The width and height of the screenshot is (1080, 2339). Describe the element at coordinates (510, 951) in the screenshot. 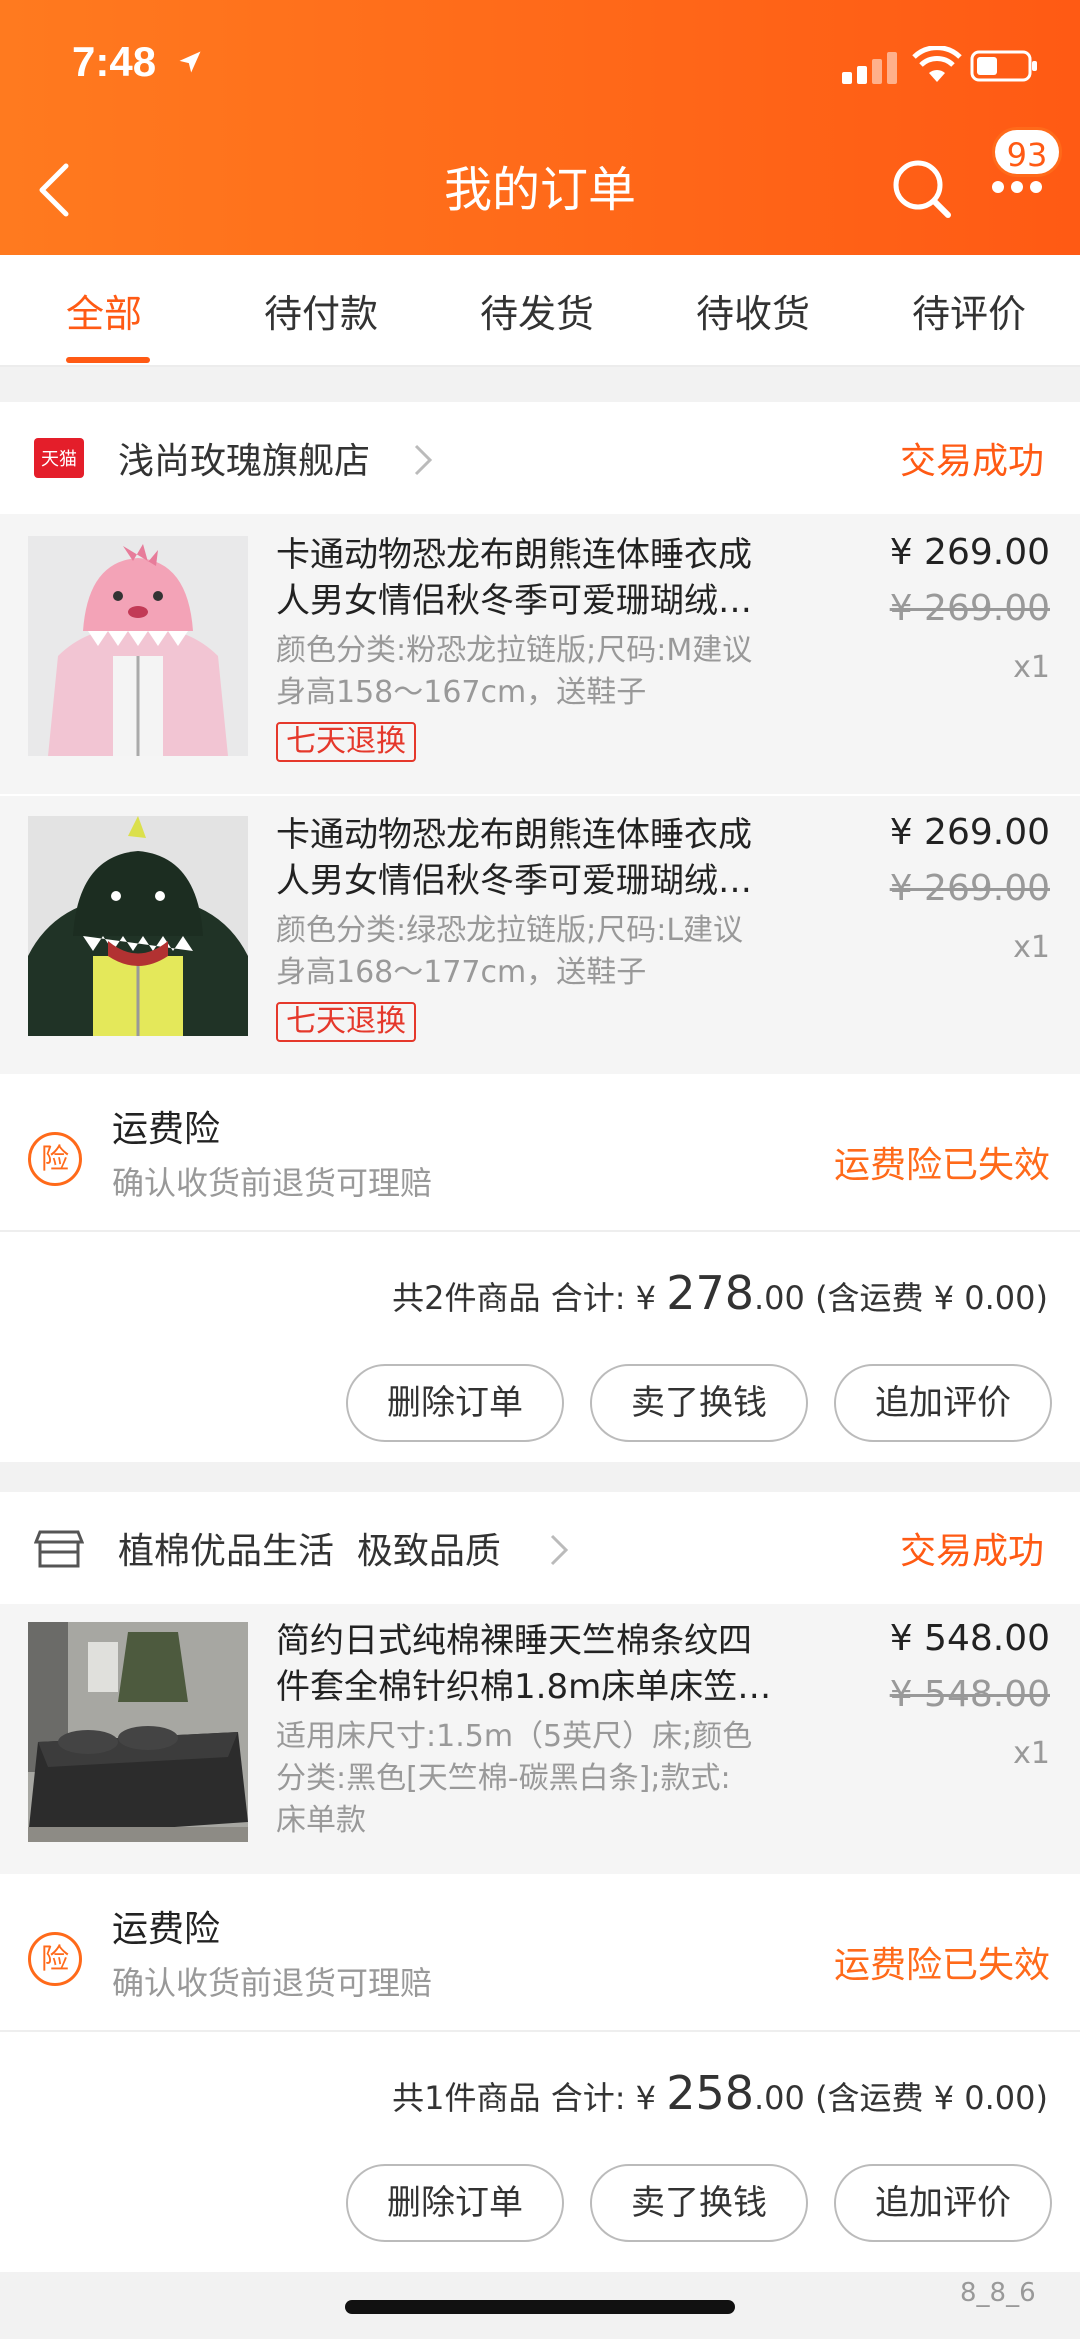

I see `product-spec: 颜色分类:绿恐龙拉链版;尺码:L建议 身高168～177cm，送鞋子` at that location.